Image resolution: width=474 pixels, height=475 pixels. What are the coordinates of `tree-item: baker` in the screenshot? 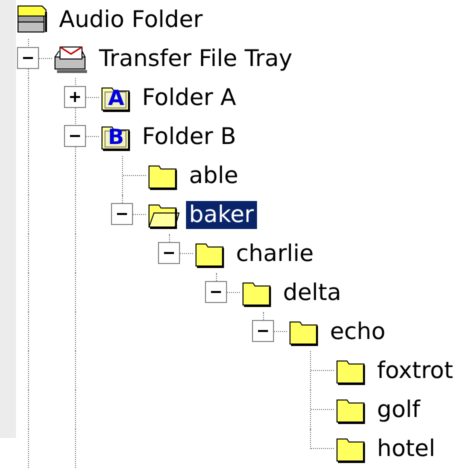 It's located at (221, 214).